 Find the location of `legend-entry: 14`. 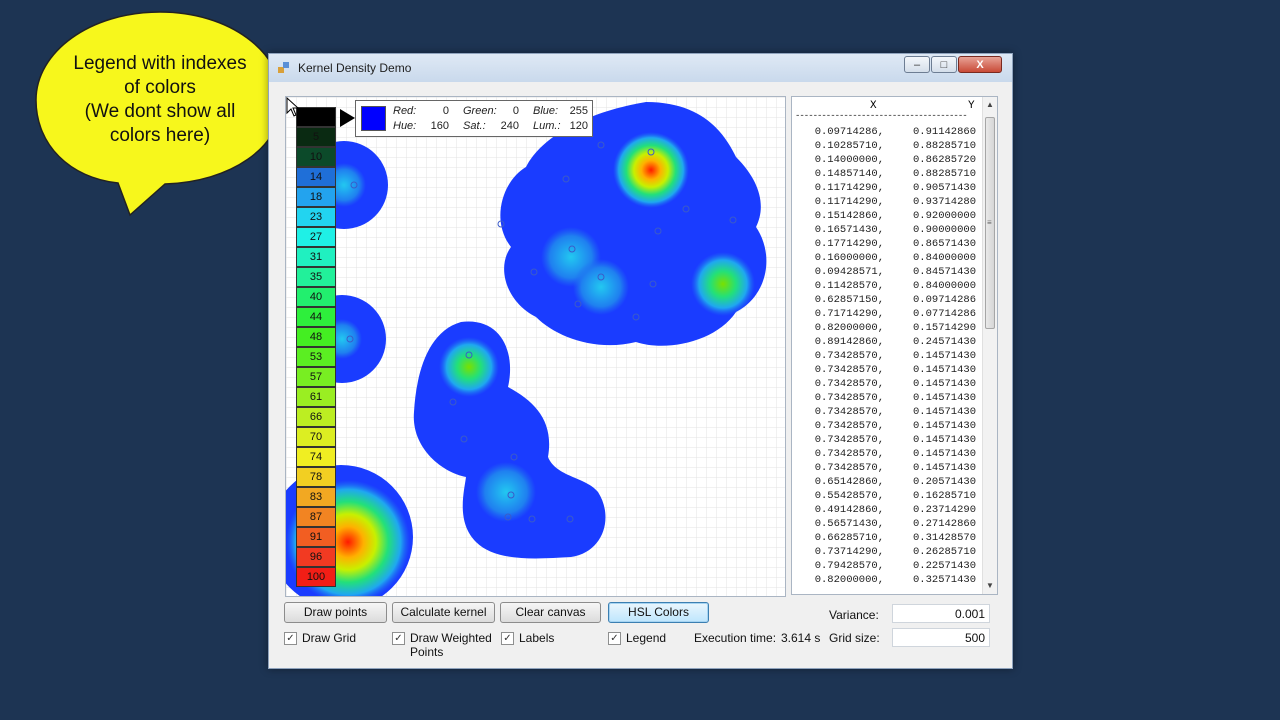

legend-entry: 14 is located at coordinates (316, 177).